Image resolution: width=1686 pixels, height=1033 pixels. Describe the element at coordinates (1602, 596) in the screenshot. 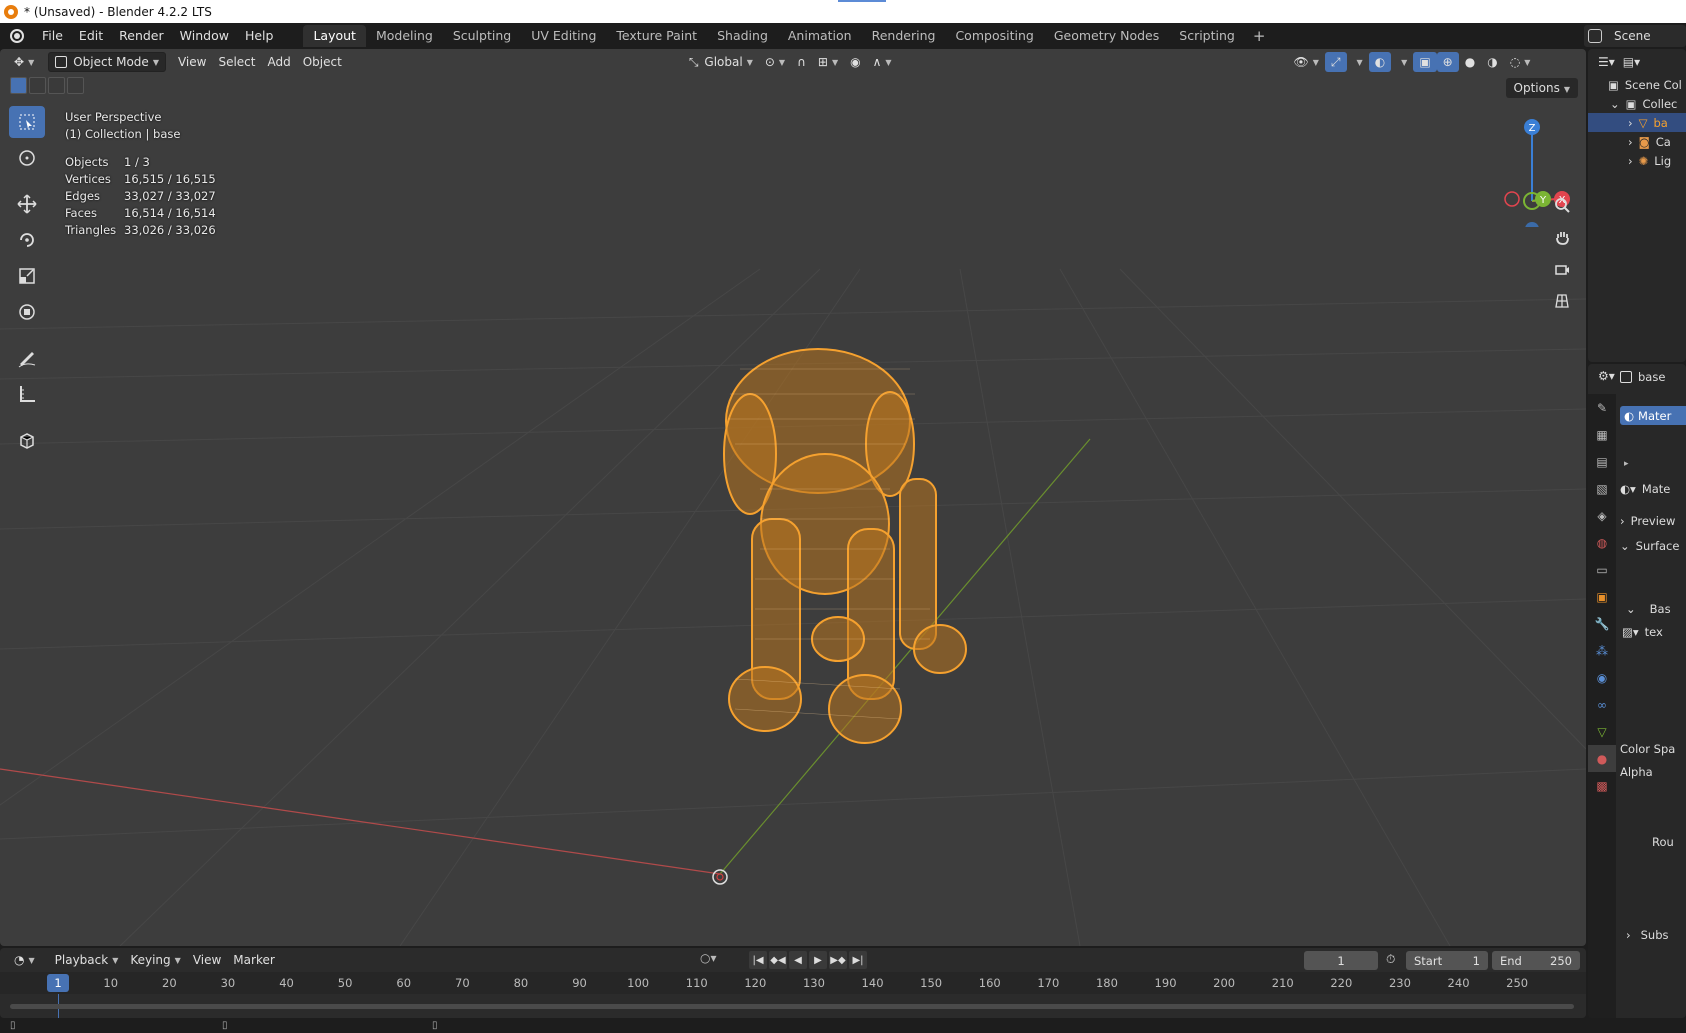

I see `object-properties-icon: ▣` at that location.